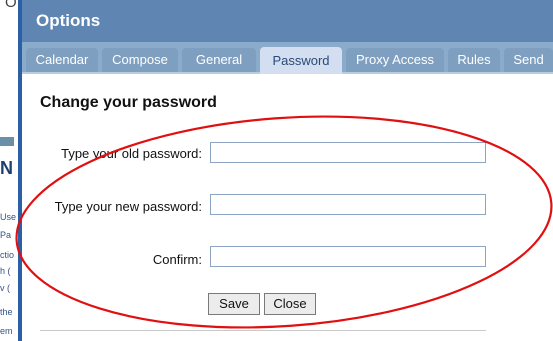 Image resolution: width=553 pixels, height=341 pixels. I want to click on bg-fragment-the: the, so click(6, 312).